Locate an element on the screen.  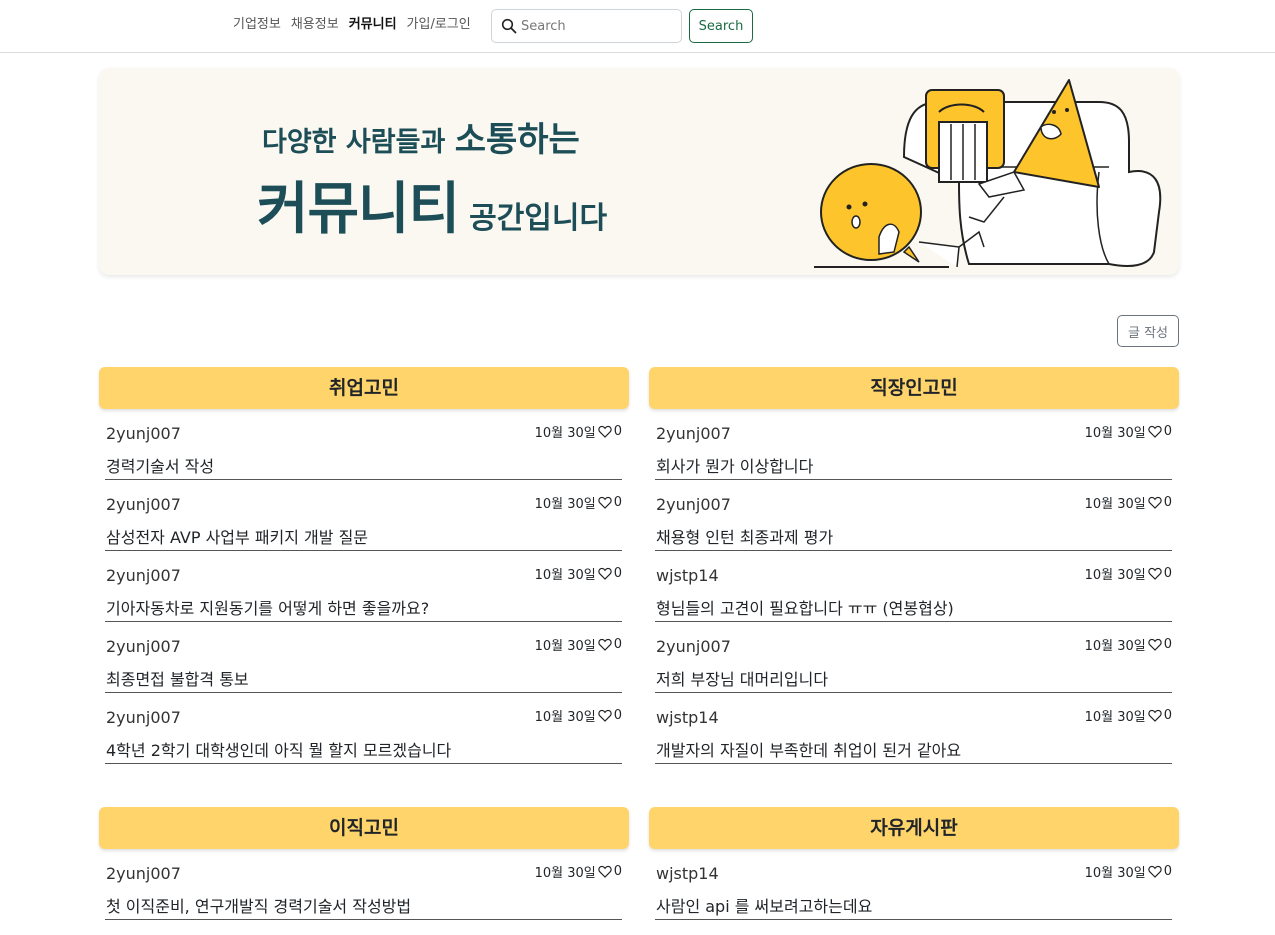
post-title: 첫 이직준비, 연구개발직 경력기술서 작성방법 is located at coordinates (258, 905).